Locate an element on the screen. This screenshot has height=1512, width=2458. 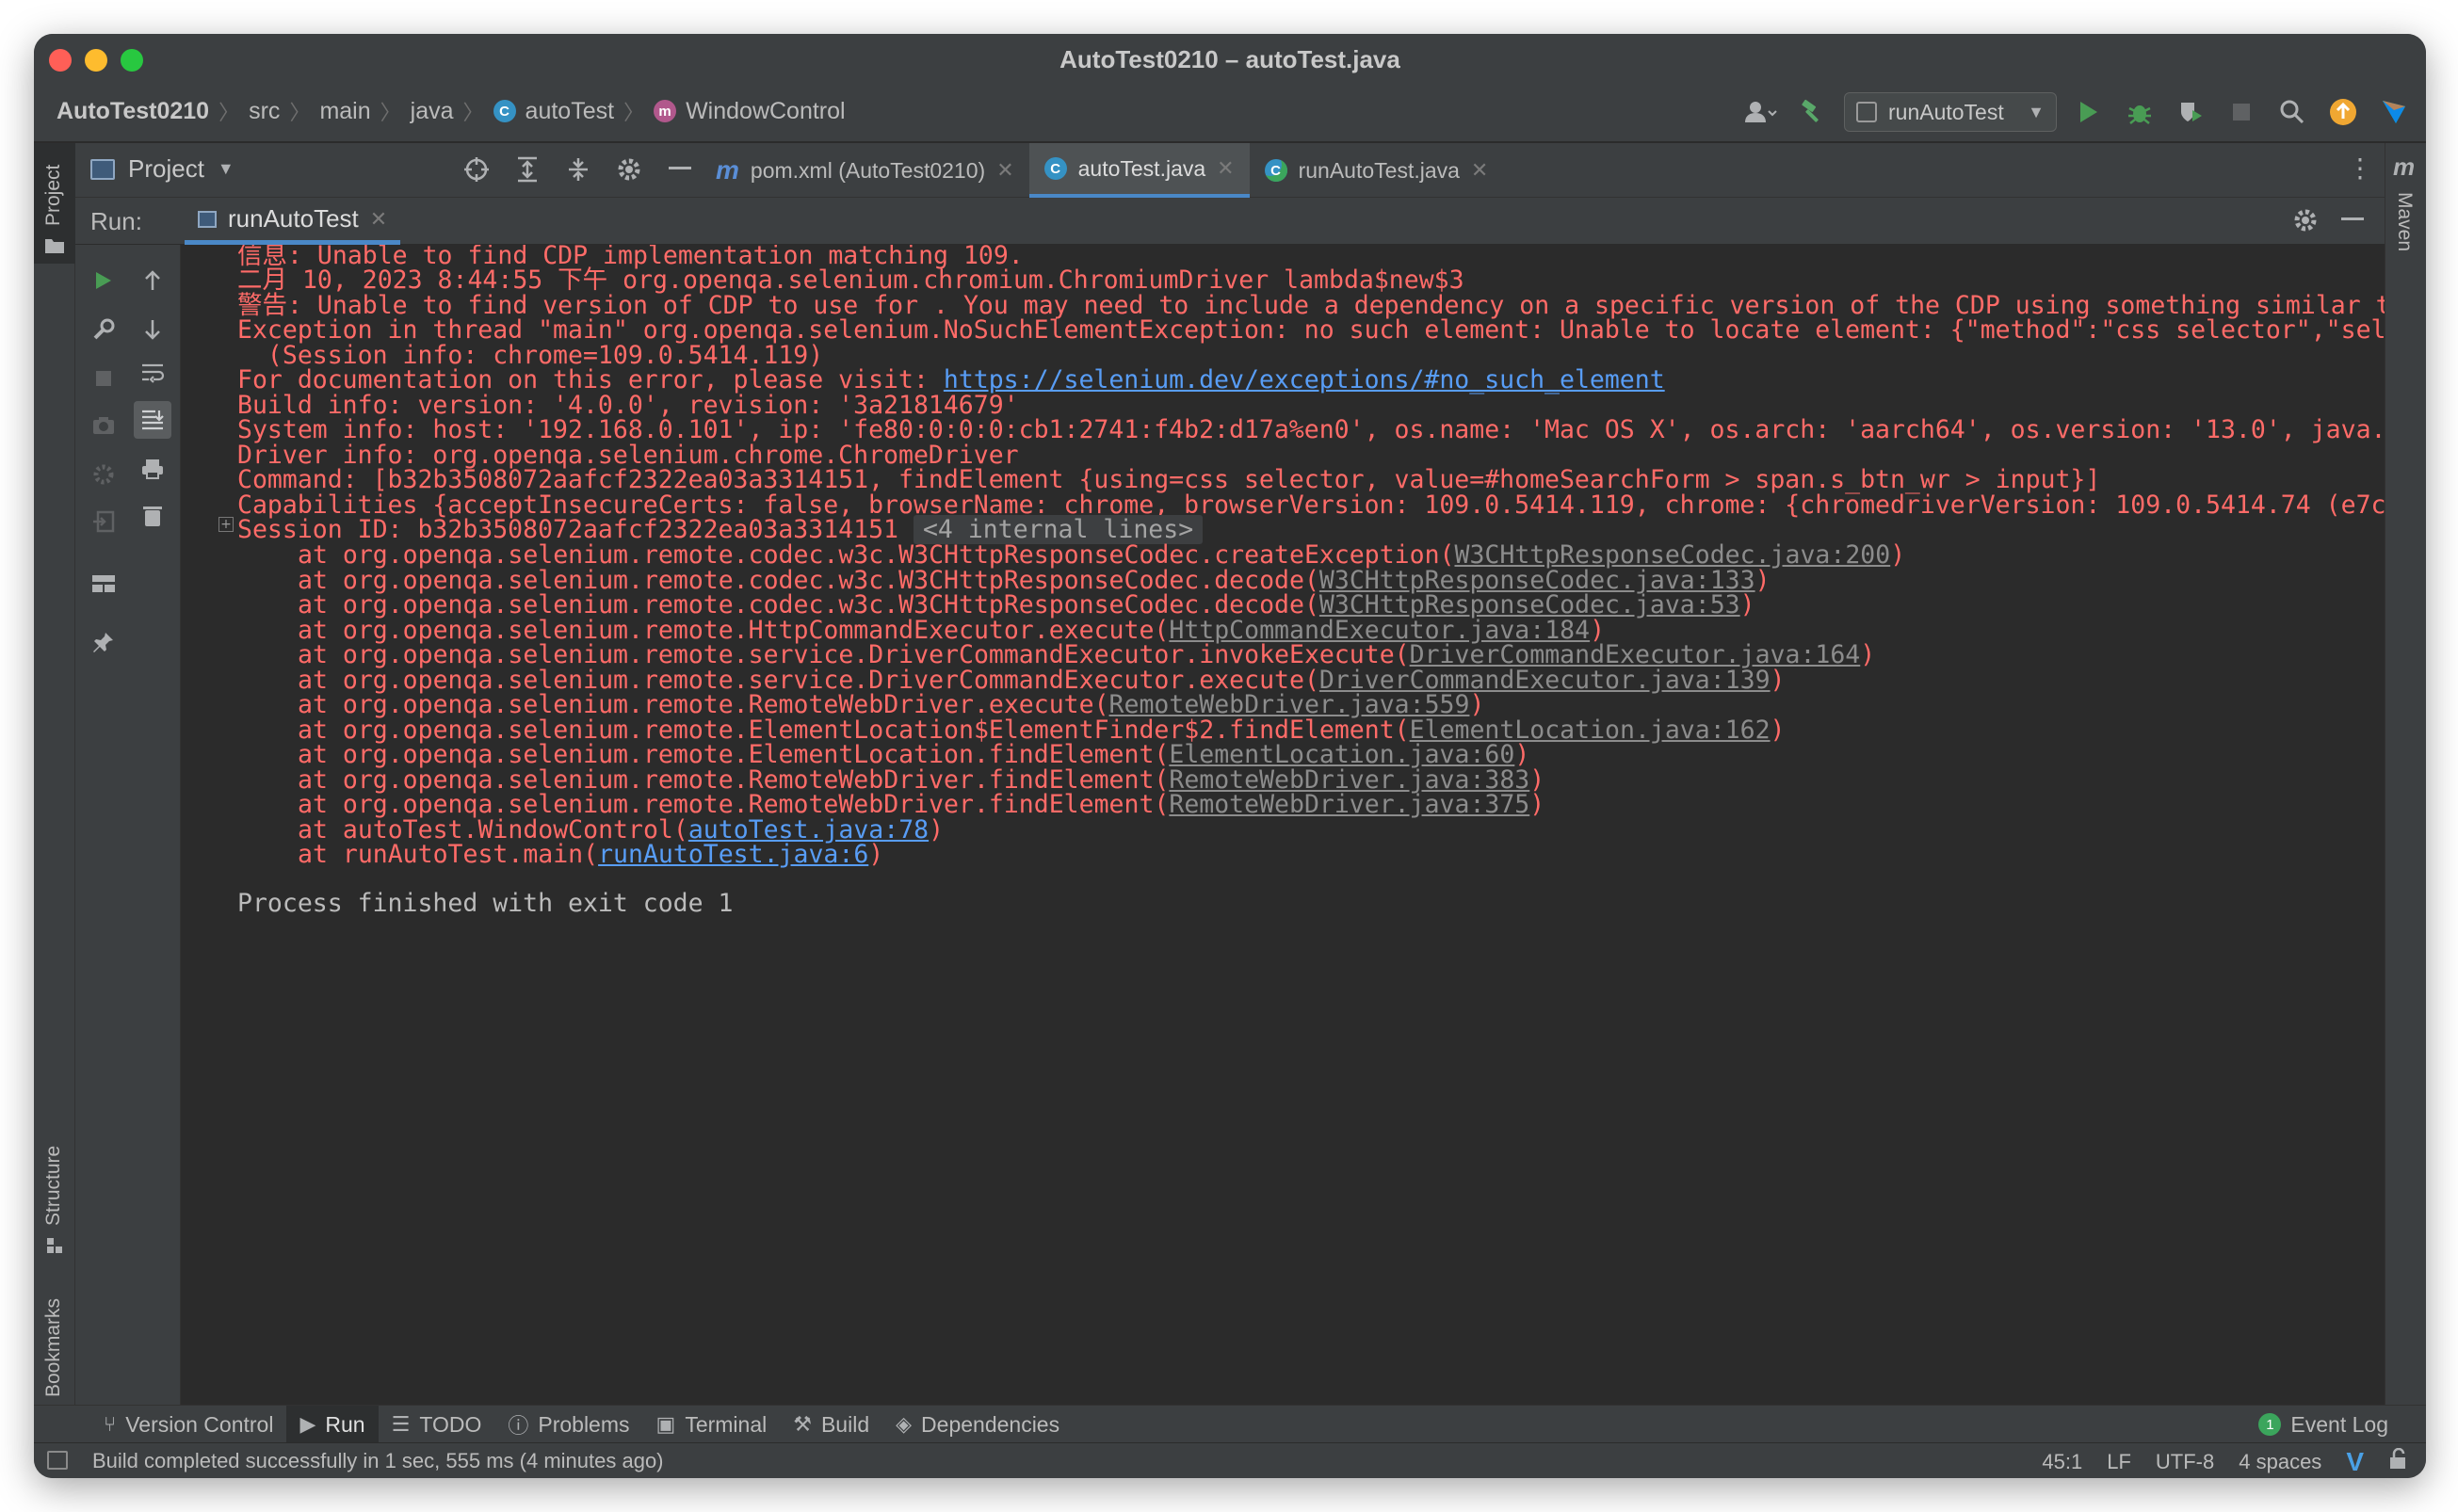
tab-pom-xml: m pom.xml (AutoTest0210) ✕ is located at coordinates (865, 170).